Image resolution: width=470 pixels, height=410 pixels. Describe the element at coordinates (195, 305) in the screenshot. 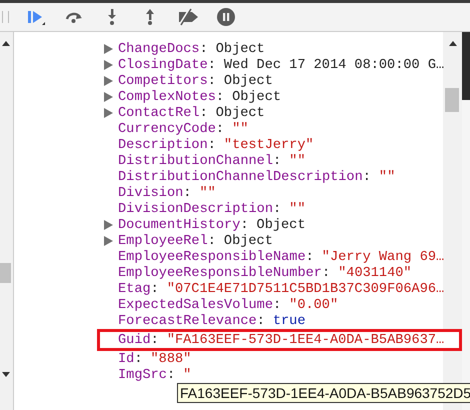

I see `property-name: ExpectedSalesVolume` at that location.